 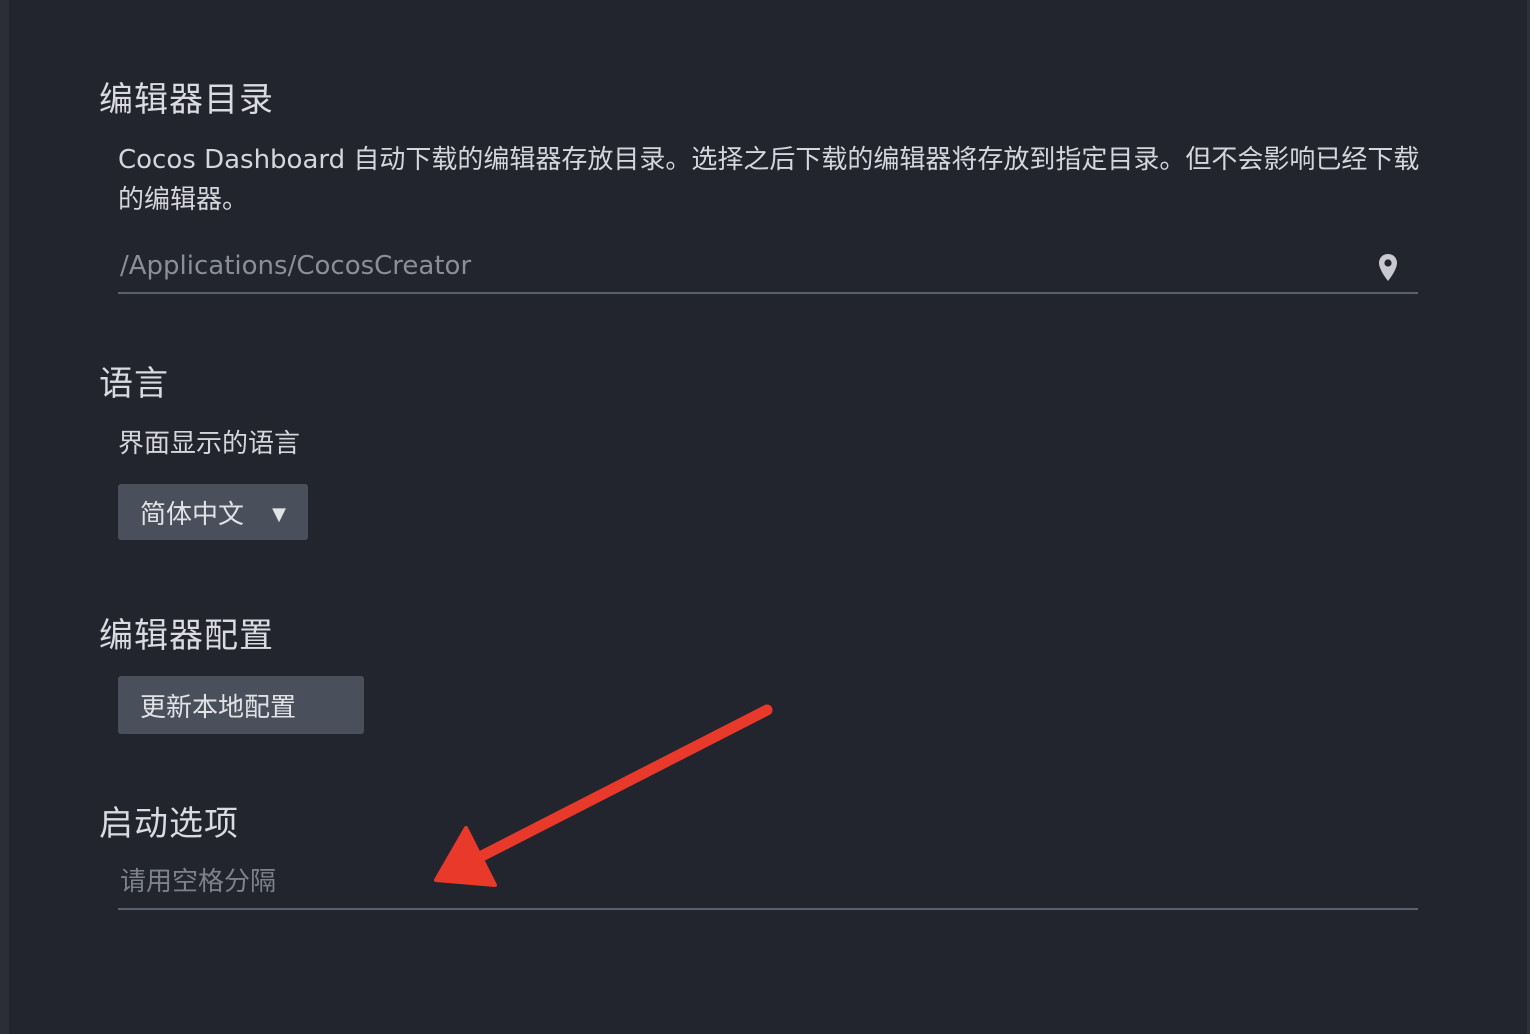 What do you see at coordinates (740, 266) in the screenshot?
I see `editor-dir-input` at bounding box center [740, 266].